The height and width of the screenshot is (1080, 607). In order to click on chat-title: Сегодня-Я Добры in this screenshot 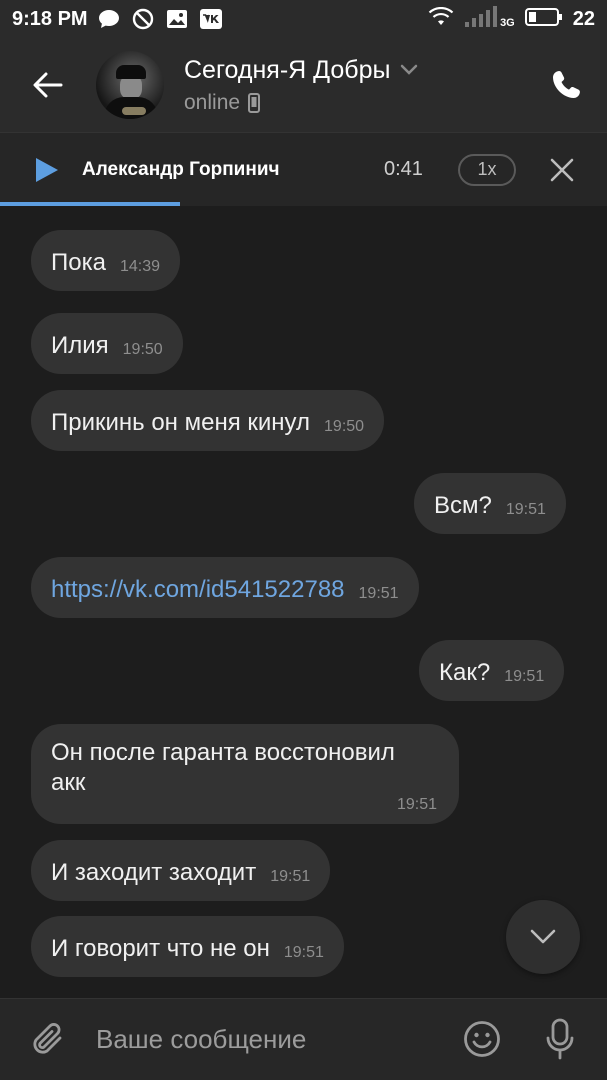, I will do `click(287, 69)`.